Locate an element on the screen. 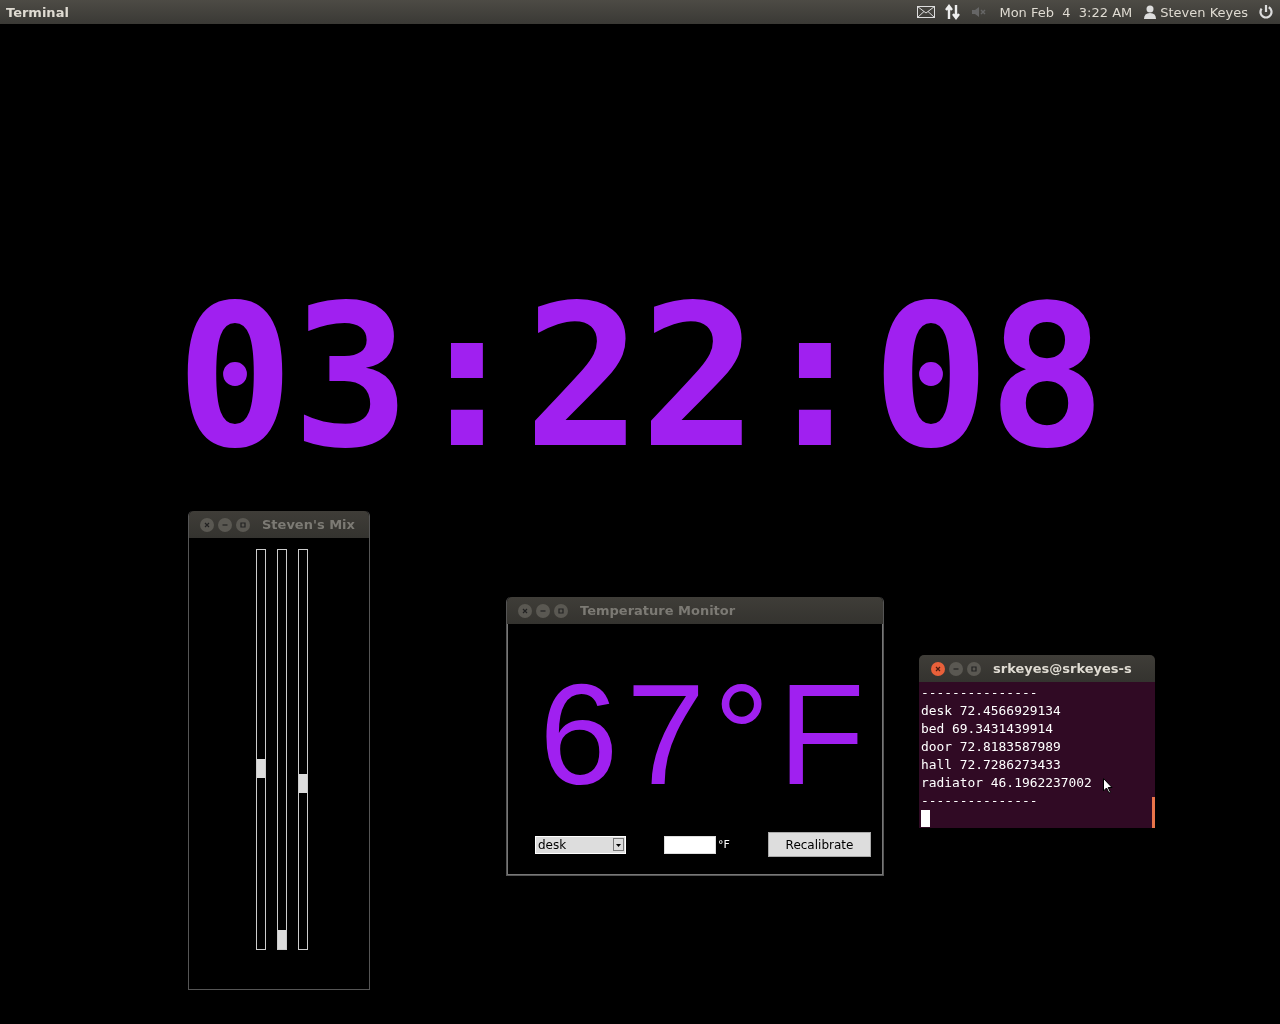 The image size is (1280, 1024). unit-label: °F is located at coordinates (724, 844).